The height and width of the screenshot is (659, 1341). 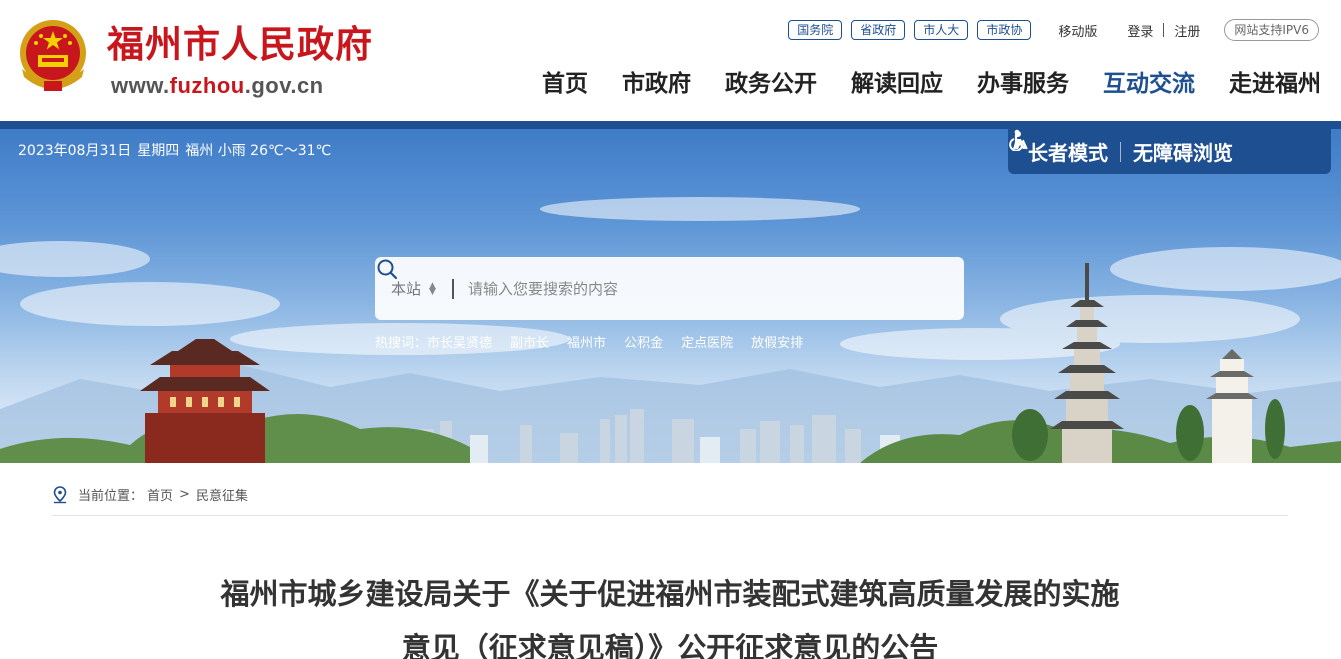 I want to click on search-box: 本站 ▲ ▼, so click(x=669, y=288).